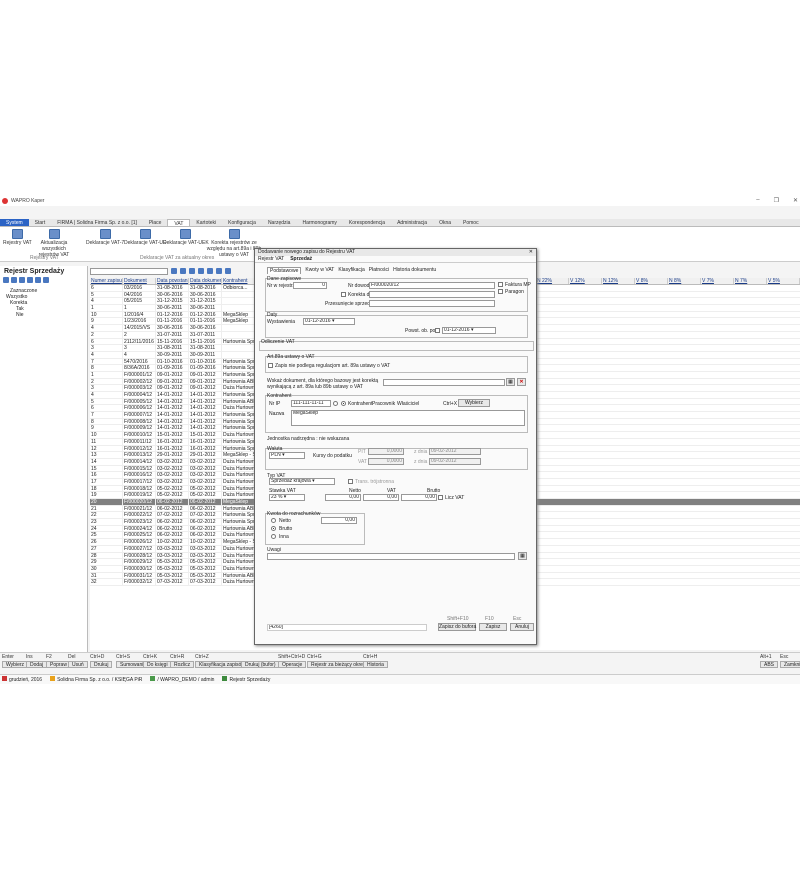 Image resolution: width=800 pixels, height=880 pixels. I want to click on nr-dowodu-input: F/000020/12, so click(432, 285).